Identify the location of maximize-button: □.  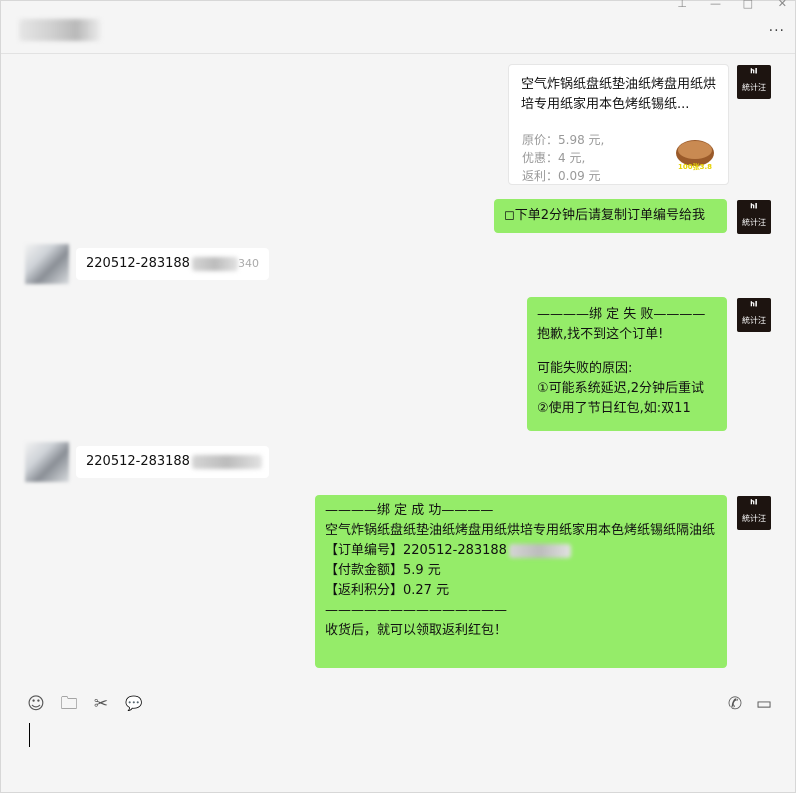
(748, 5).